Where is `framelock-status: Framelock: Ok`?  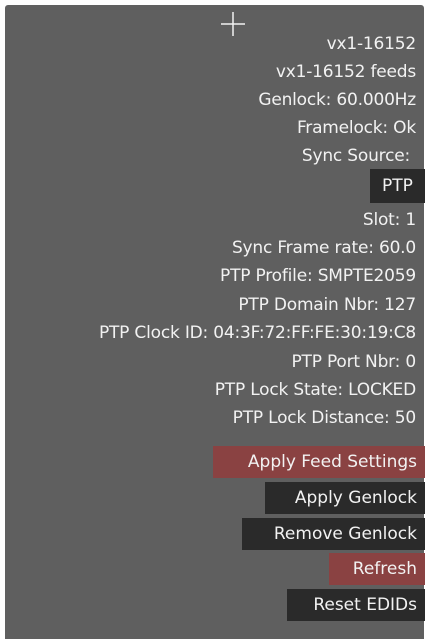 framelock-status: Framelock: Ok is located at coordinates (356, 128).